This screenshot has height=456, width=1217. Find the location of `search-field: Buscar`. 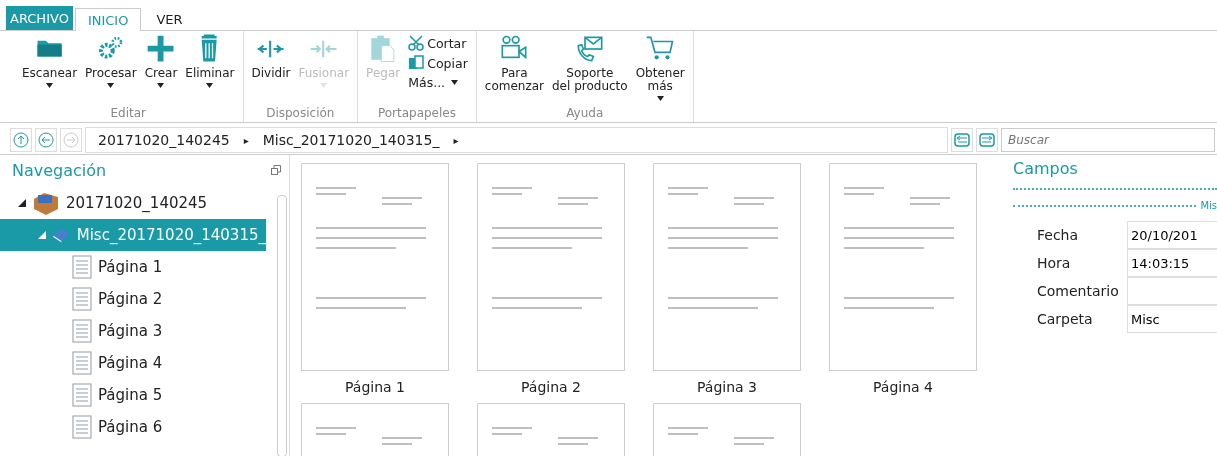

search-field: Buscar is located at coordinates (1108, 140).